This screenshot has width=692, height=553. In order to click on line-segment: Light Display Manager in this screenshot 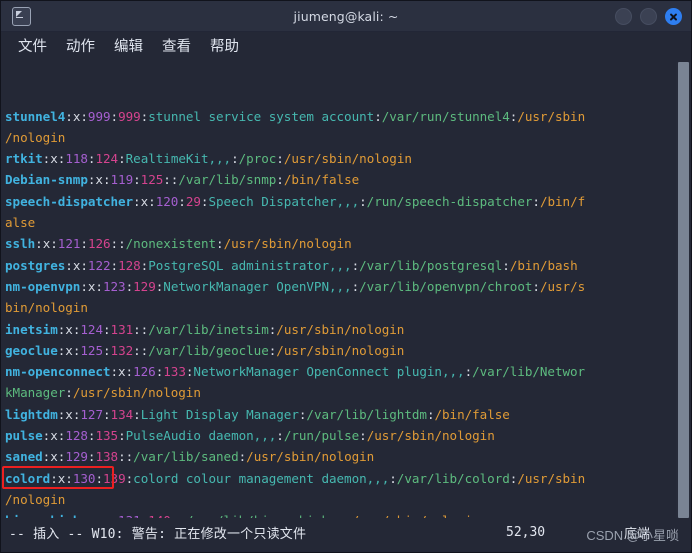, I will do `click(219, 414)`.